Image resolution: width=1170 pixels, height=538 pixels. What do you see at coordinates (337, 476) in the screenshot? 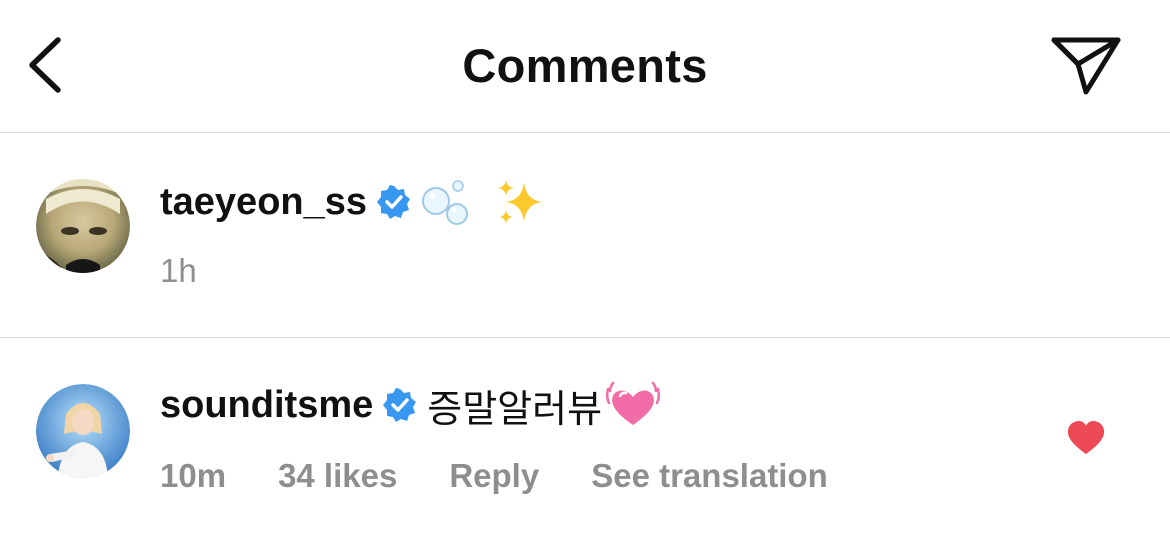
I see `likes-count-link: 34 likes` at bounding box center [337, 476].